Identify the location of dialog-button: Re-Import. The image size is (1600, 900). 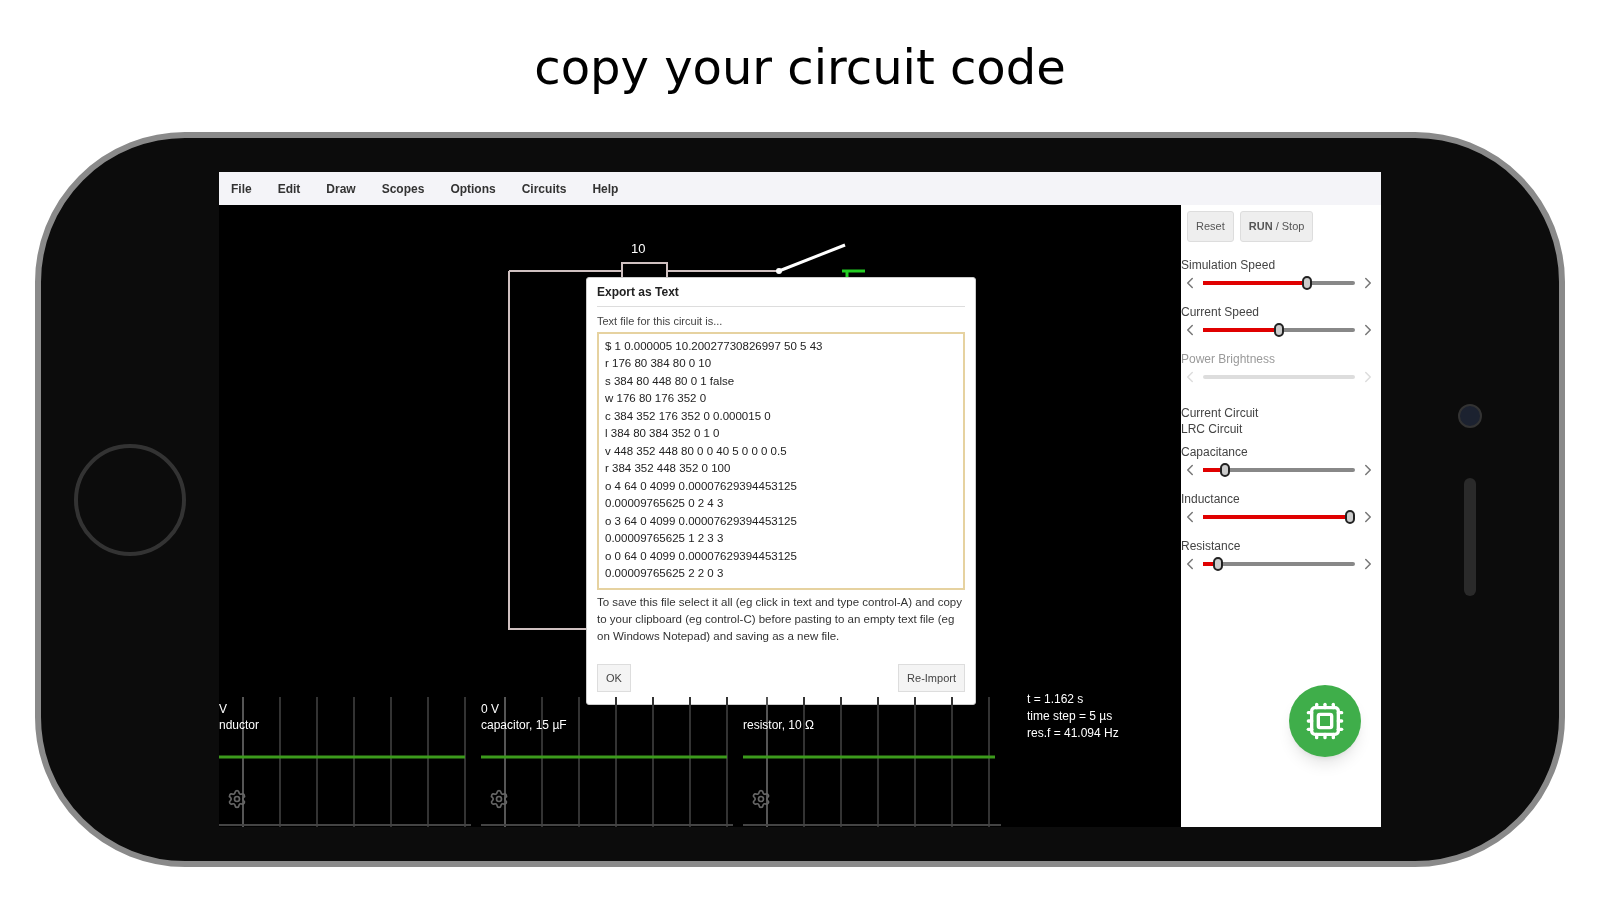
(931, 677).